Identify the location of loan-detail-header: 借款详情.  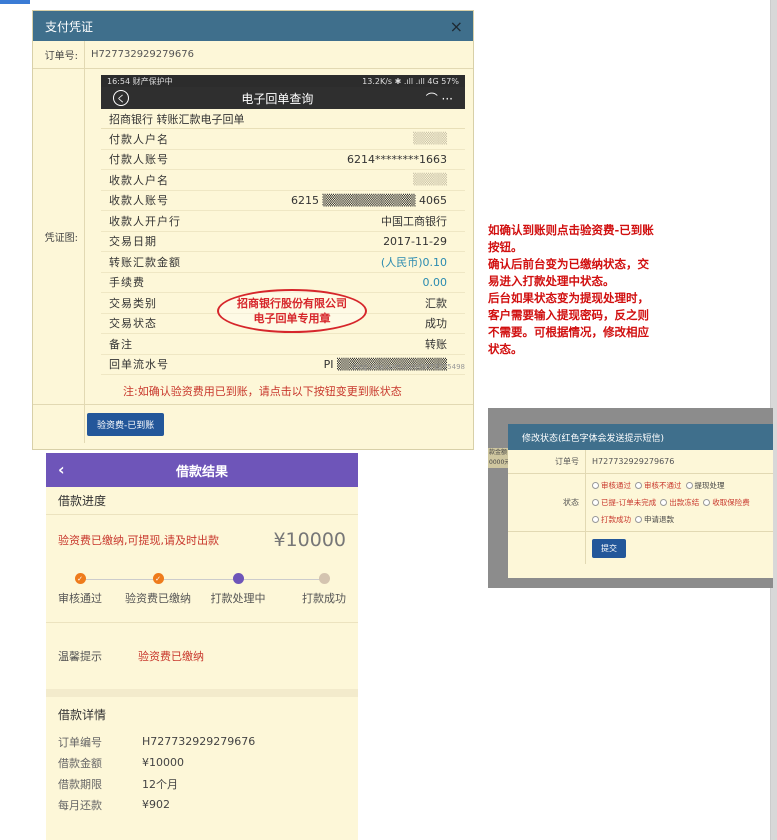
(82, 714).